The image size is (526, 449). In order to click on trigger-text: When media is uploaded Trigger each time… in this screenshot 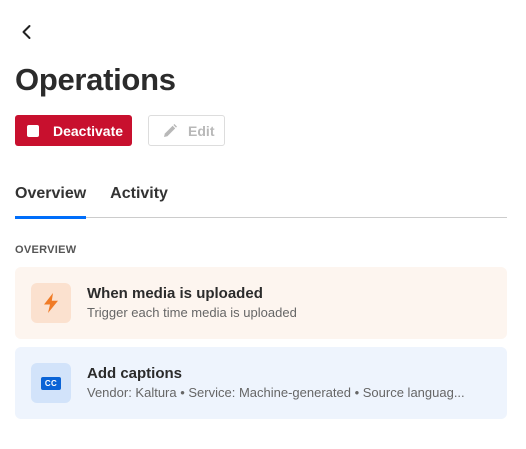, I will do `click(287, 303)`.